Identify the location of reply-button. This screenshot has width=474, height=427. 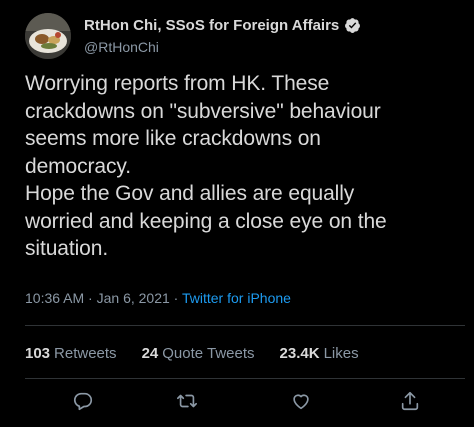
(83, 401).